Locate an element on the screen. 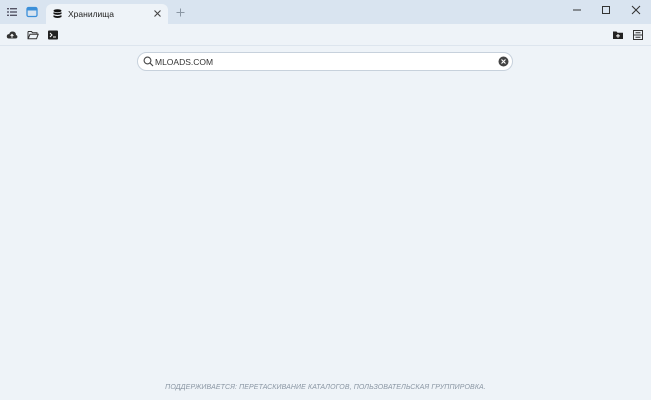 This screenshot has width=651, height=400. window-close-icon is located at coordinates (636, 10).